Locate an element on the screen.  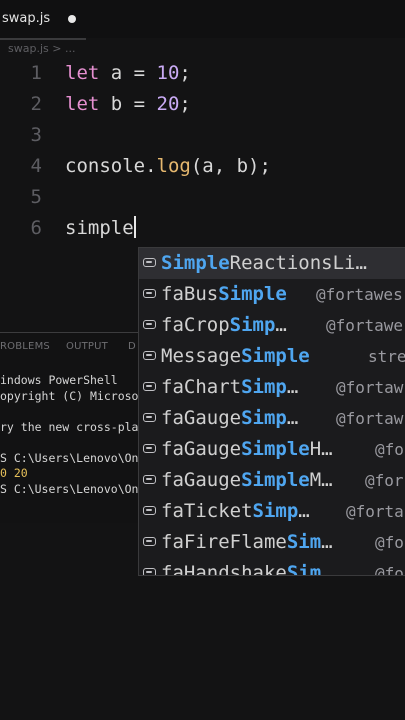
var-assign: b = is located at coordinates (128, 104).